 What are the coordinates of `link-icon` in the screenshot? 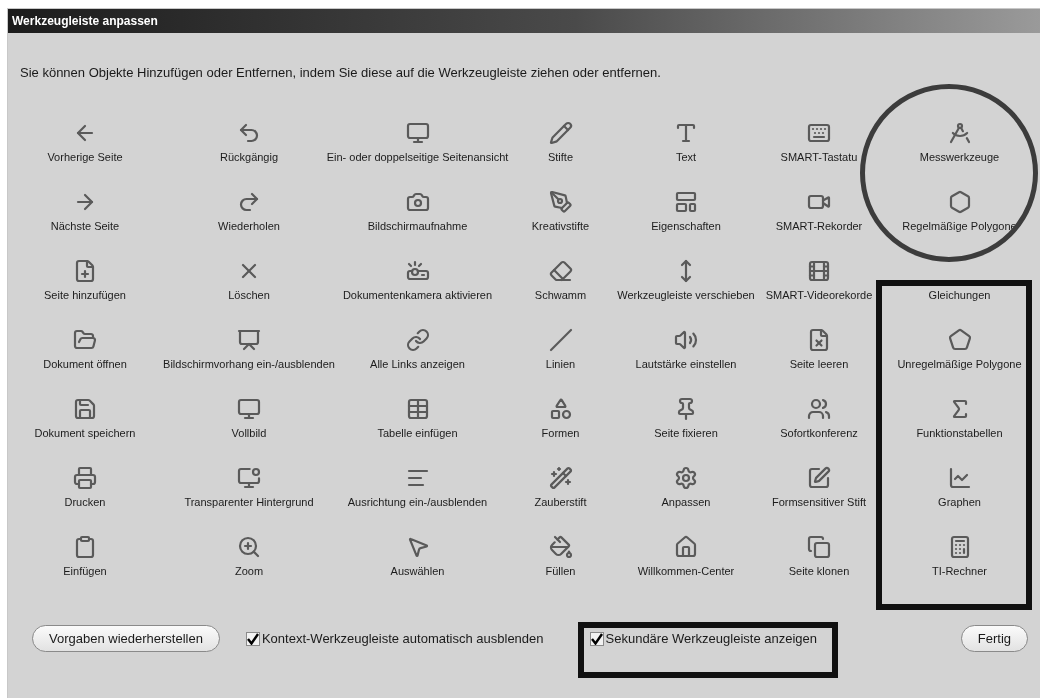 It's located at (417, 340).